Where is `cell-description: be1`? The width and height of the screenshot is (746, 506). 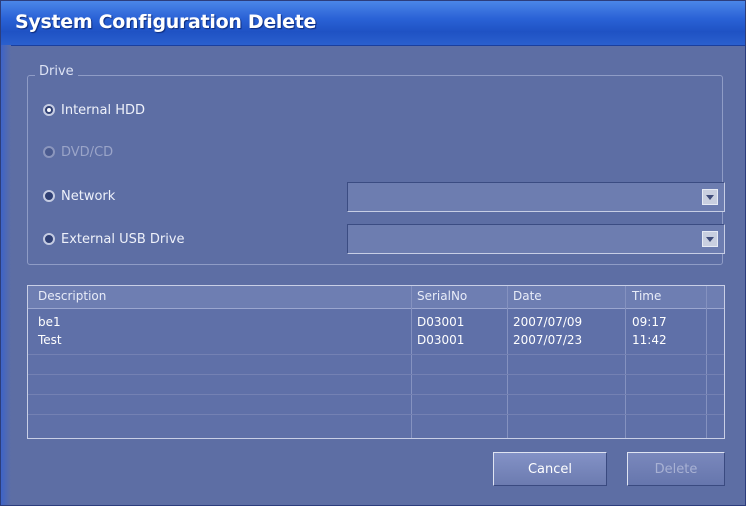
cell-description: be1 is located at coordinates (49, 322).